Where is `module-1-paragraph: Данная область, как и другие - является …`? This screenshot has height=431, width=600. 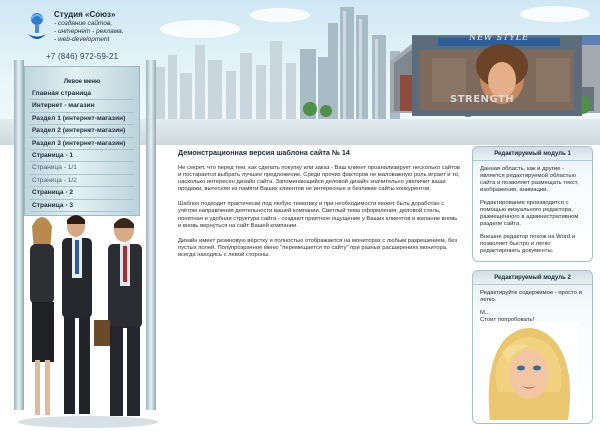
module-1-paragraph: Данная область, как и другие - является … is located at coordinates (529, 179).